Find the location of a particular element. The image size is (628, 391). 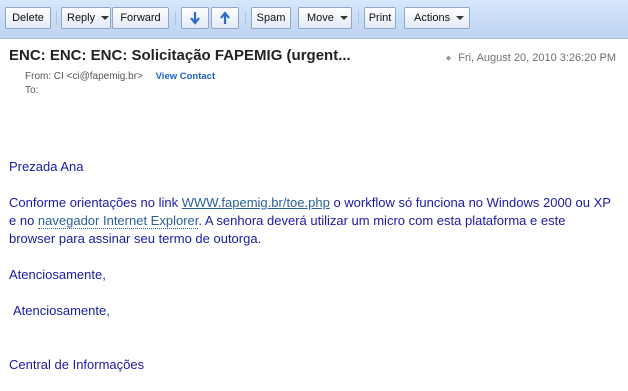

spam-button: Spam is located at coordinates (271, 18).